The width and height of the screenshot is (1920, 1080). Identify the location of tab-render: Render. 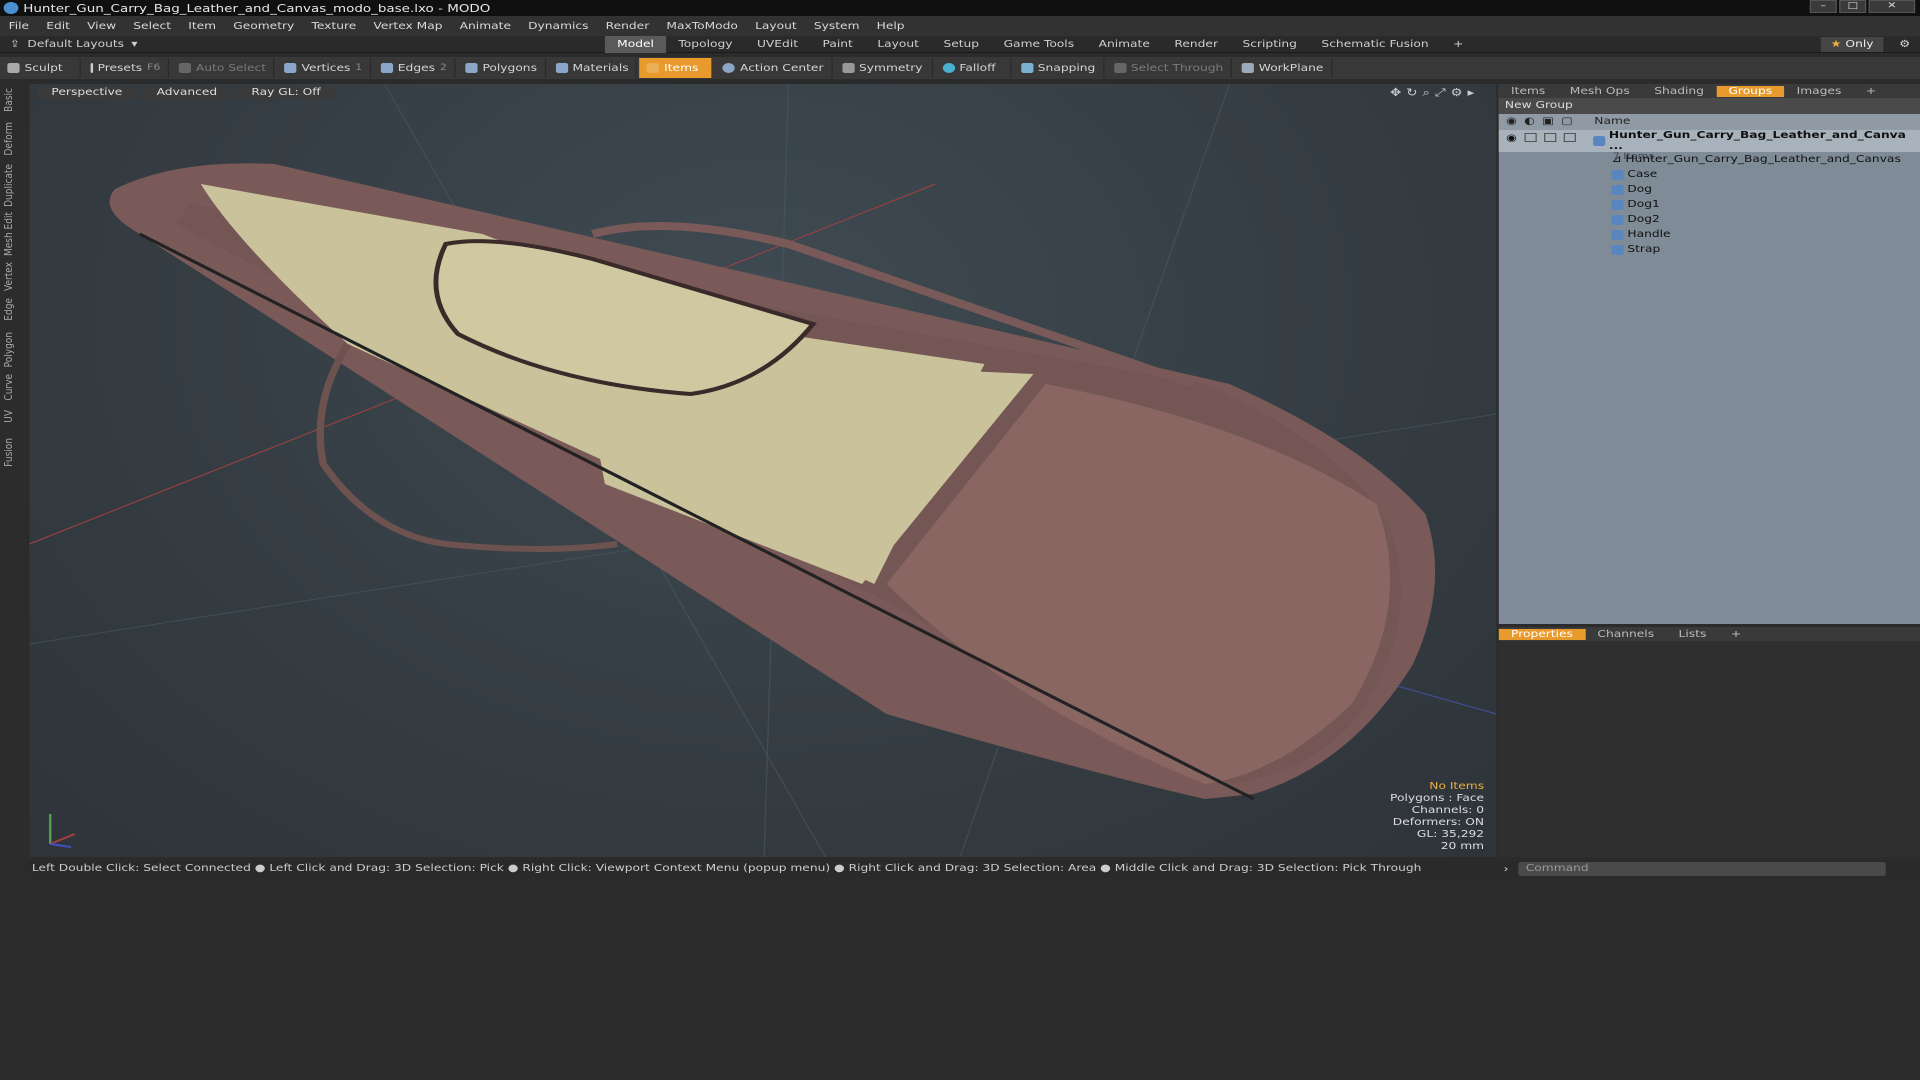
(1196, 44).